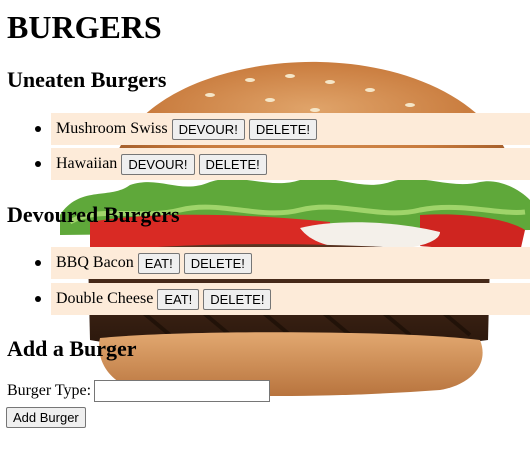  Describe the element at coordinates (95, 262) in the screenshot. I see `burger-name: BBQ Bacon` at that location.